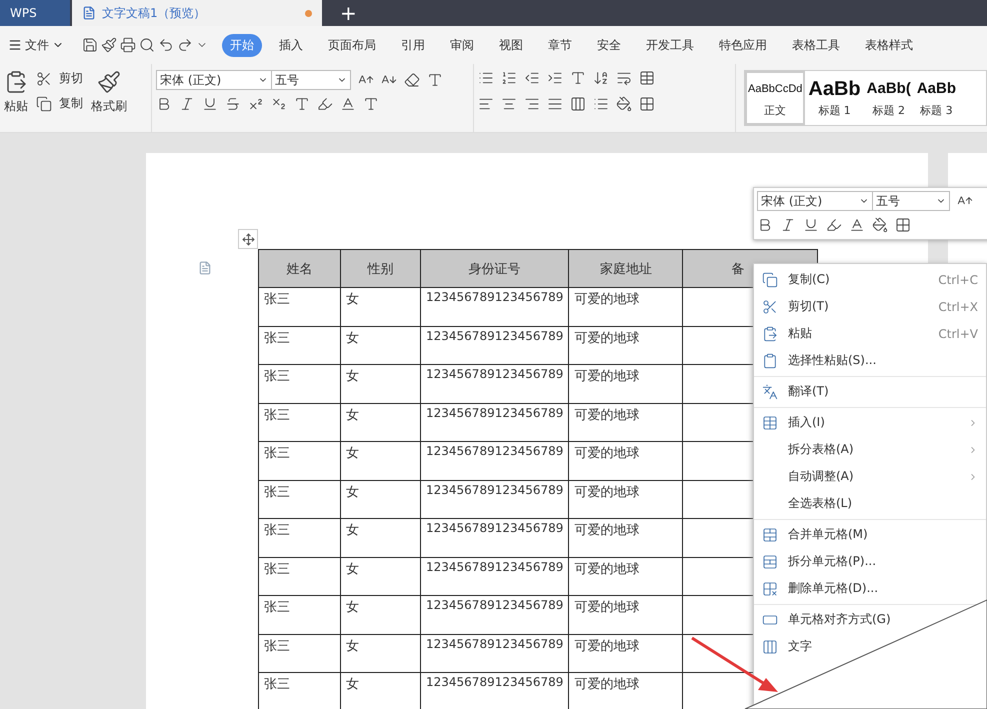  What do you see at coordinates (128, 45) in the screenshot?
I see `print-icon` at bounding box center [128, 45].